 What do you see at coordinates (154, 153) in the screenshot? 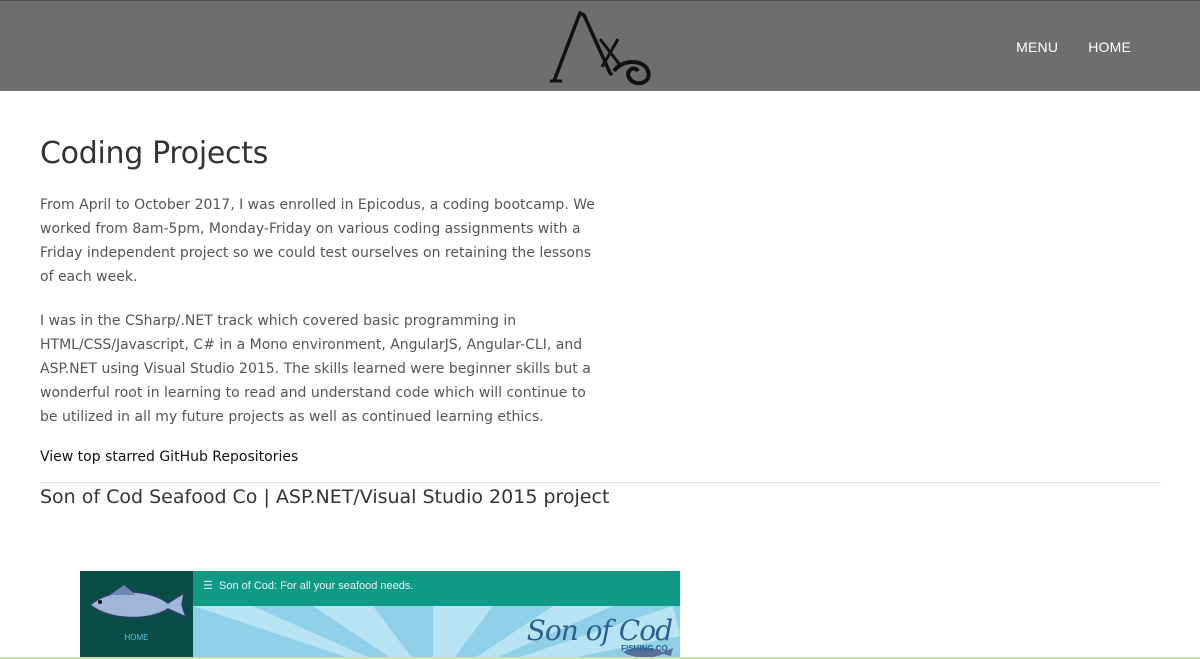
I see `page-title: Coding Projects` at bounding box center [154, 153].